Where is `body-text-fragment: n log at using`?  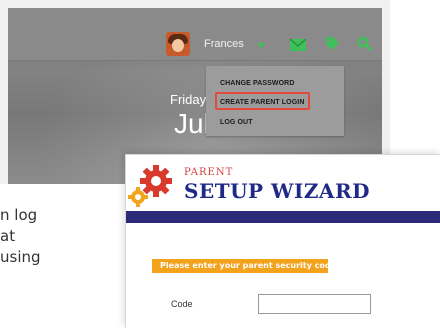
body-text-fragment: n log at using is located at coordinates (20, 236).